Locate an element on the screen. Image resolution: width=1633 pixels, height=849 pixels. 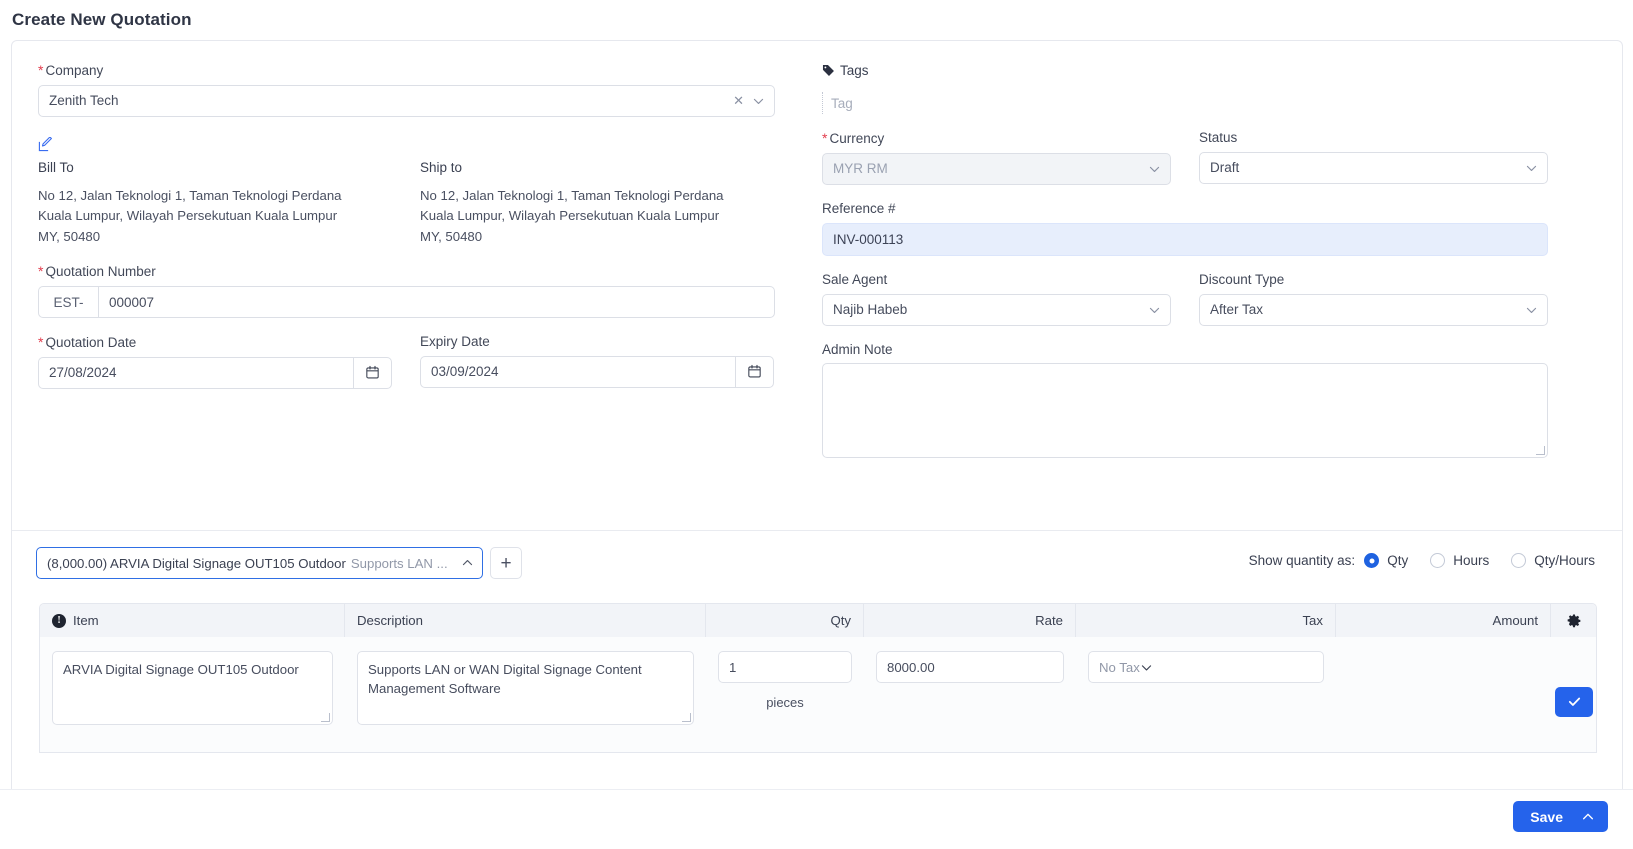
admin-note-label: Admin Note is located at coordinates (857, 349).